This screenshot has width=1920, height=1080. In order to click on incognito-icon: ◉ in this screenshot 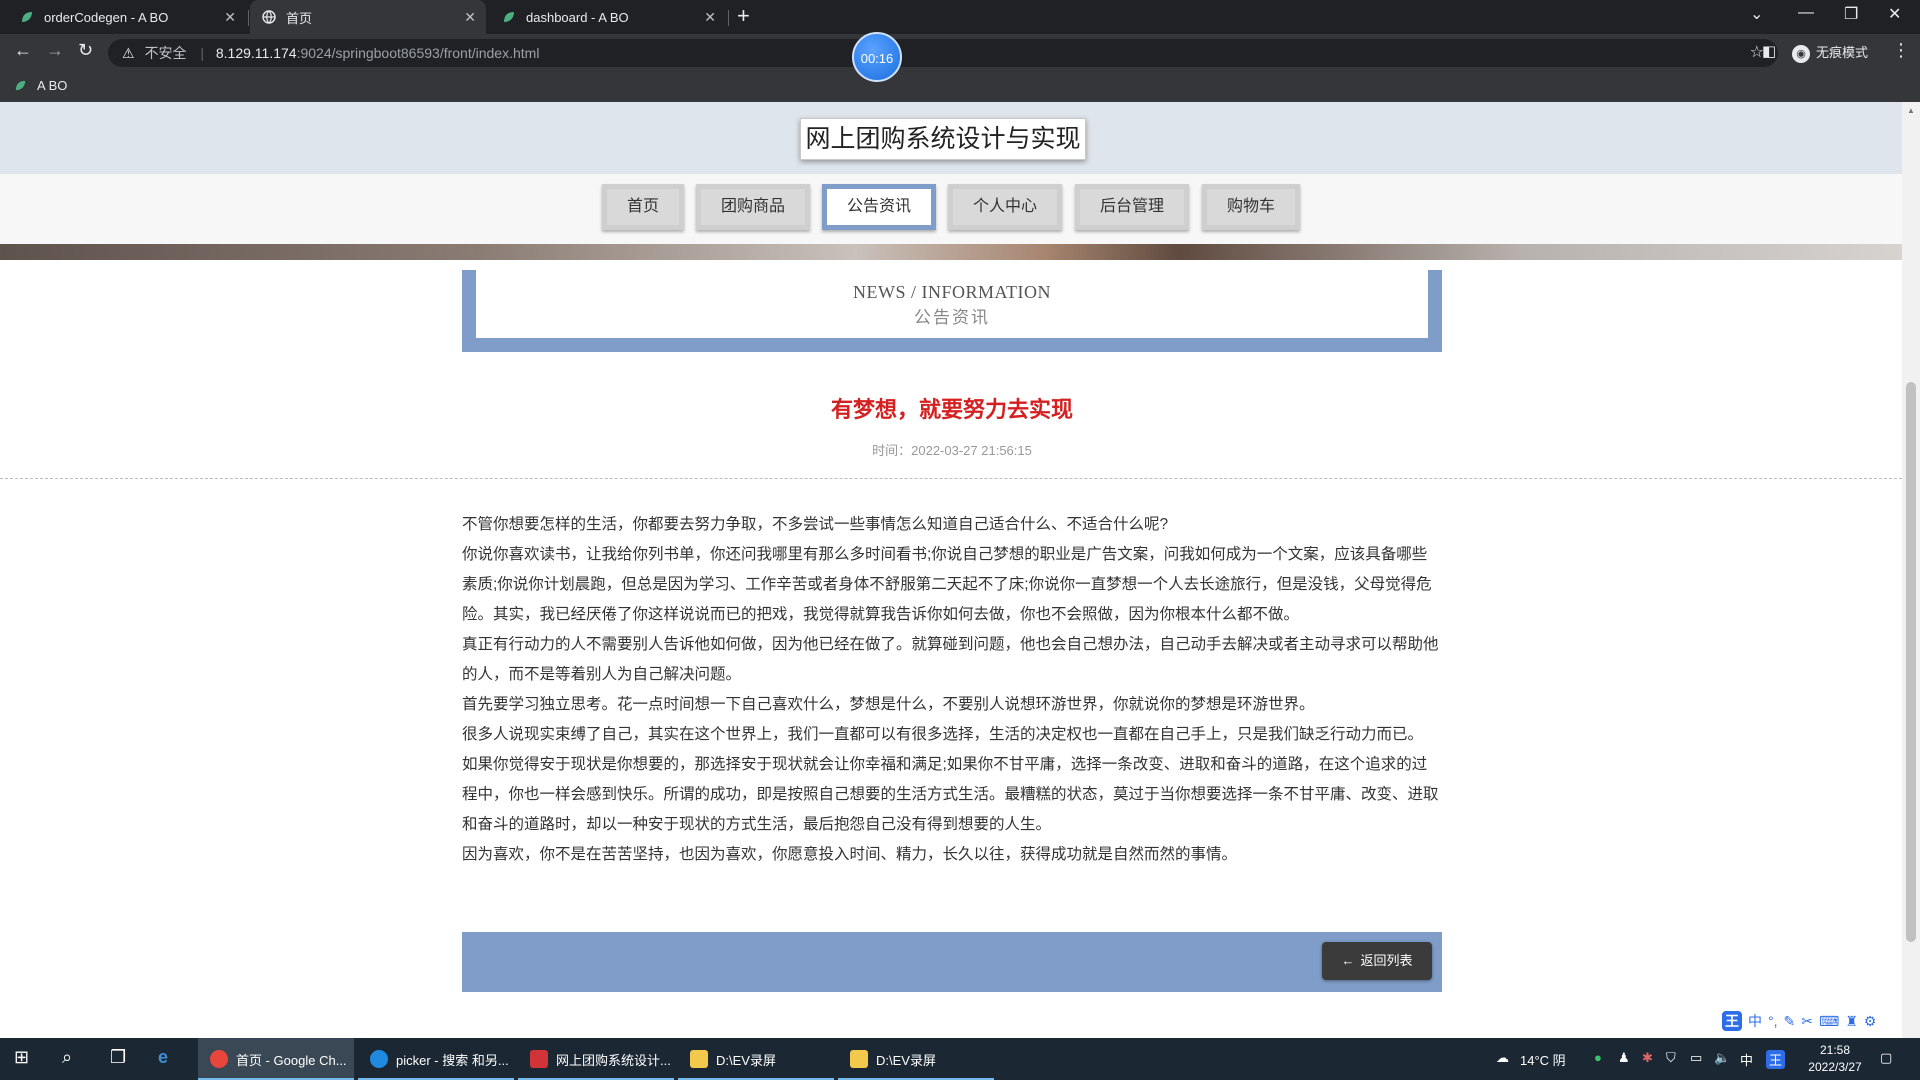, I will do `click(1801, 54)`.